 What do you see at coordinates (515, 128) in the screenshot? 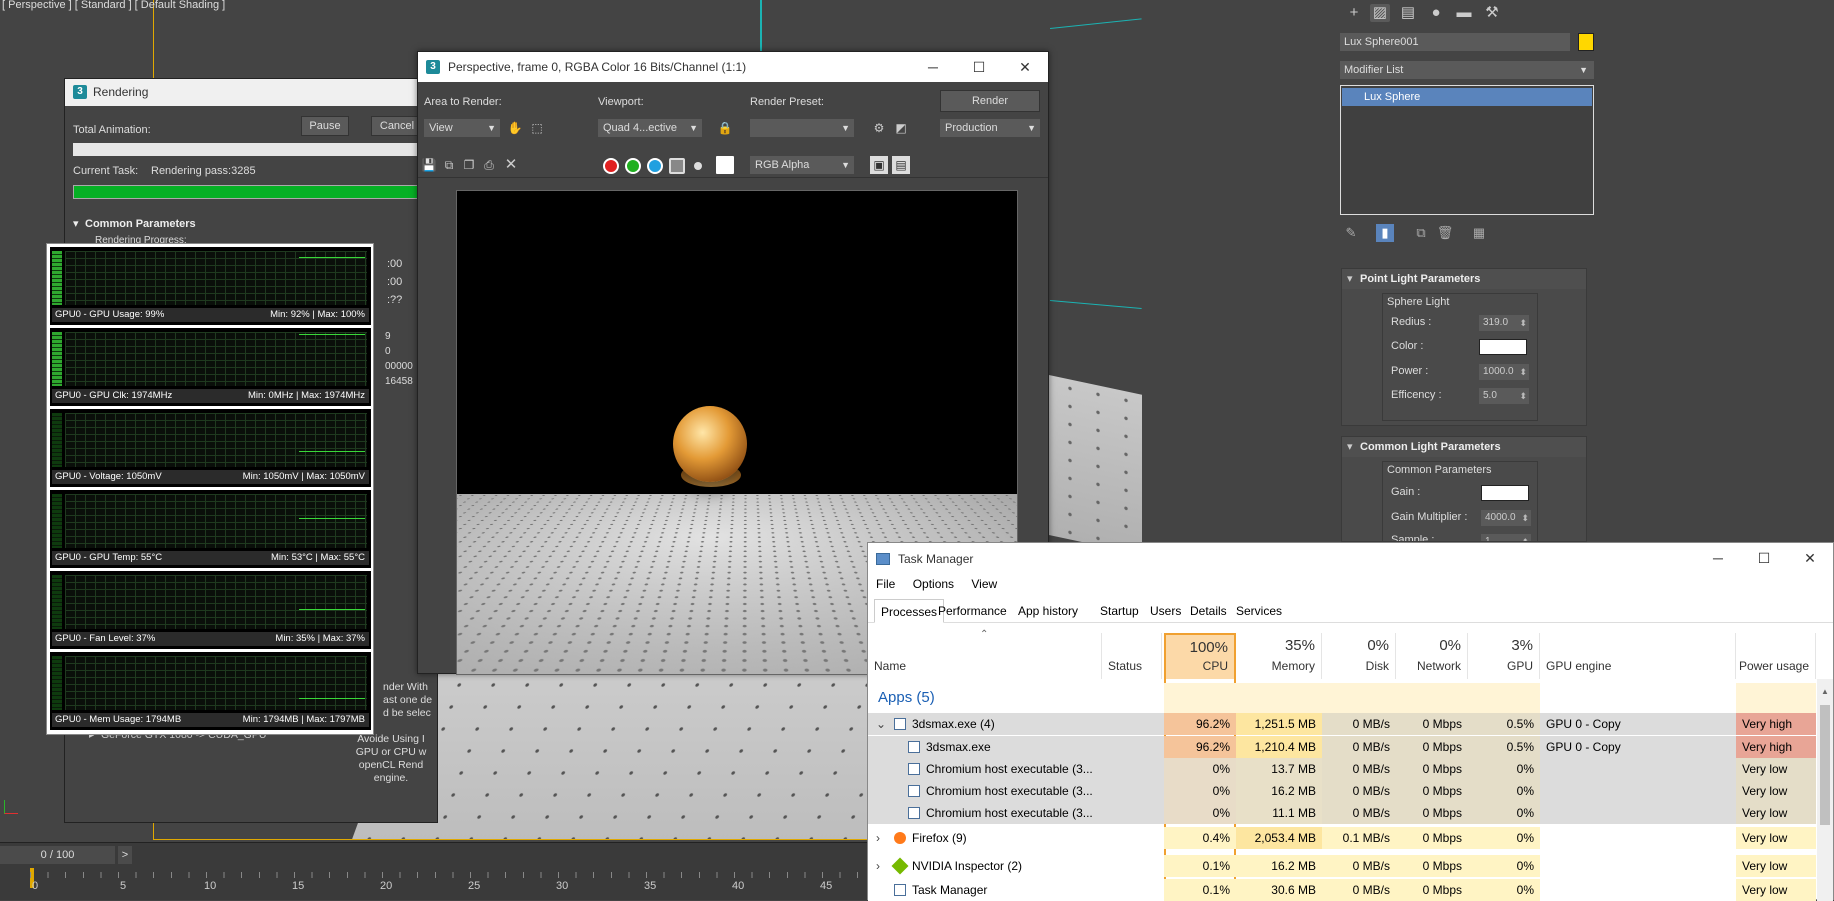
I see `edit-region-icon: ✋` at bounding box center [515, 128].